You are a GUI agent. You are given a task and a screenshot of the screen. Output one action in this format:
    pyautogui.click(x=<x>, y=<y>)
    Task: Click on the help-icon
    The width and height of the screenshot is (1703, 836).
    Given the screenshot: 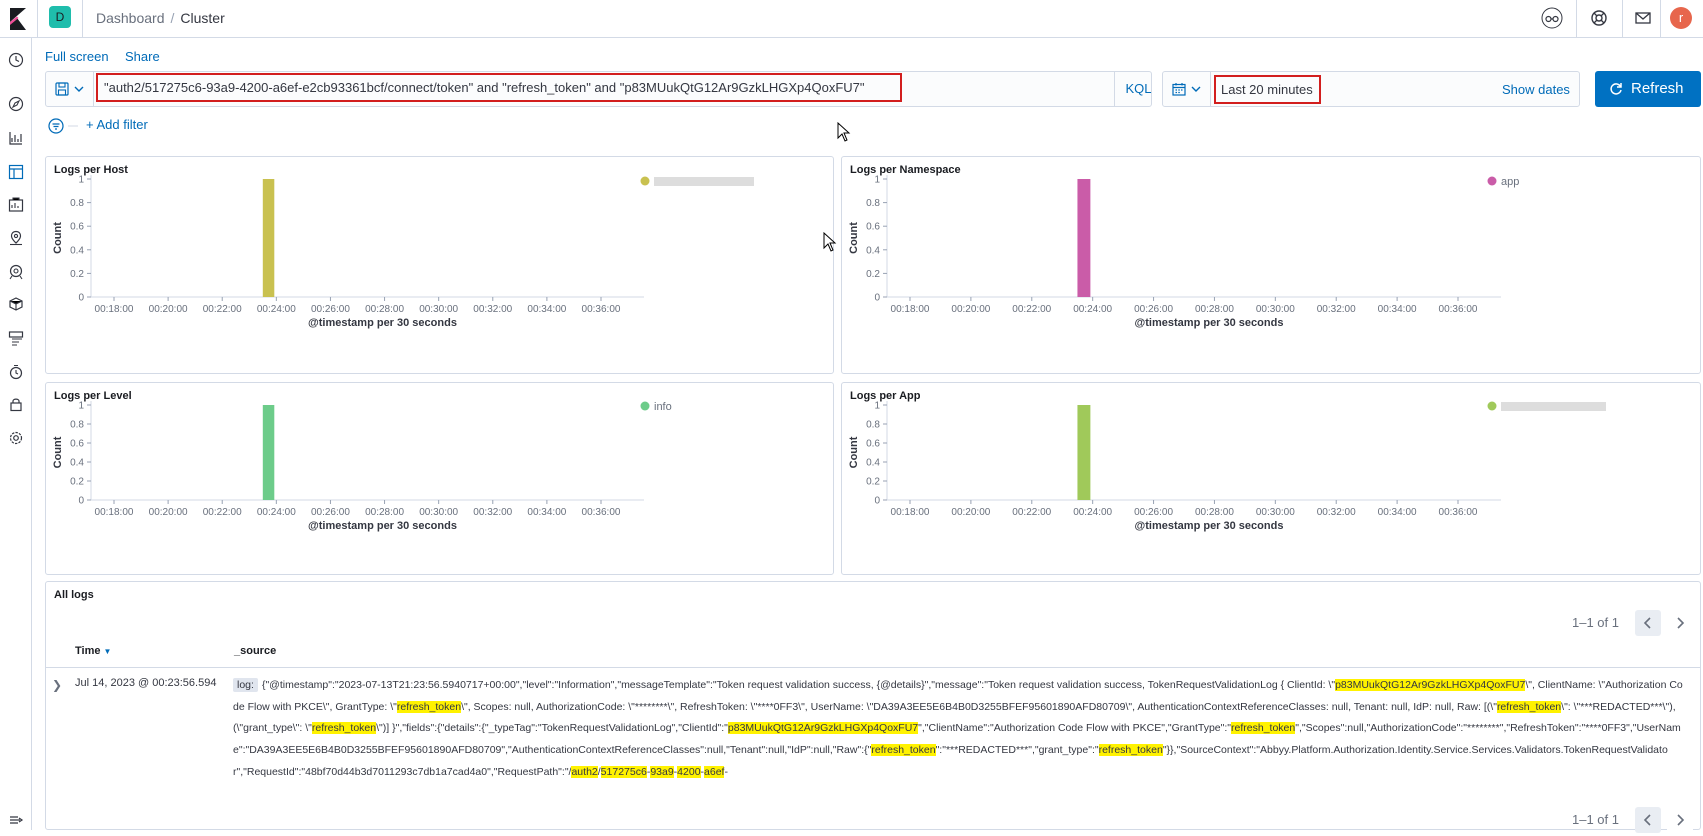 What is the action you would take?
    pyautogui.click(x=1599, y=18)
    